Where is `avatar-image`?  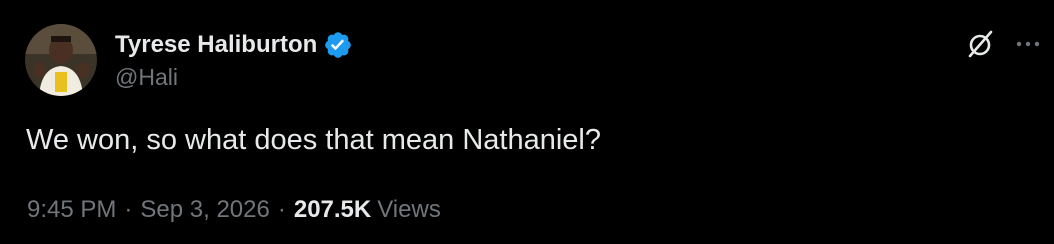
avatar-image is located at coordinates (61, 60).